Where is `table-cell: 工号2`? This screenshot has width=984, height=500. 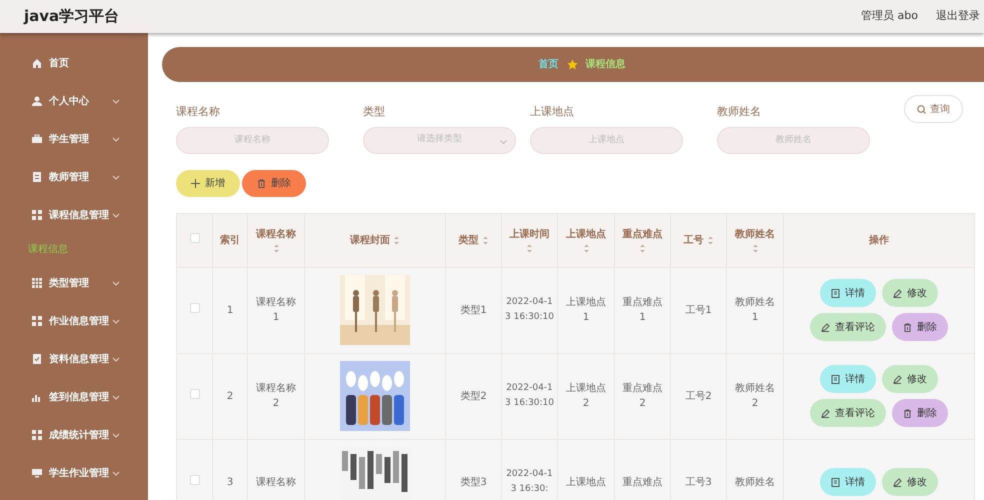
table-cell: 工号2 is located at coordinates (698, 396).